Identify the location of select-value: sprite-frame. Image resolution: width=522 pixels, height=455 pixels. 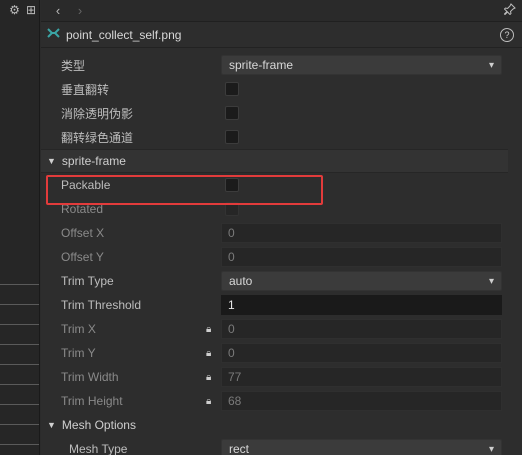
(261, 65).